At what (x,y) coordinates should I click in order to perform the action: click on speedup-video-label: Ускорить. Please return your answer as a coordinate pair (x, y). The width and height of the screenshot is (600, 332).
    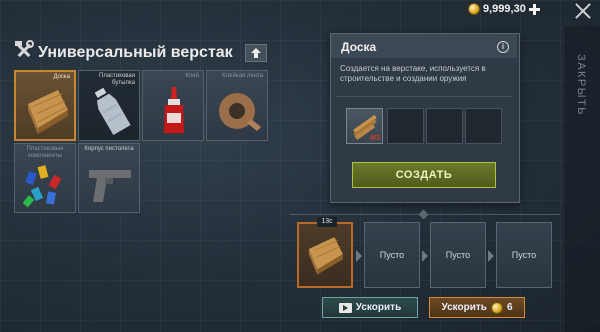
    Looking at the image, I should click on (378, 307).